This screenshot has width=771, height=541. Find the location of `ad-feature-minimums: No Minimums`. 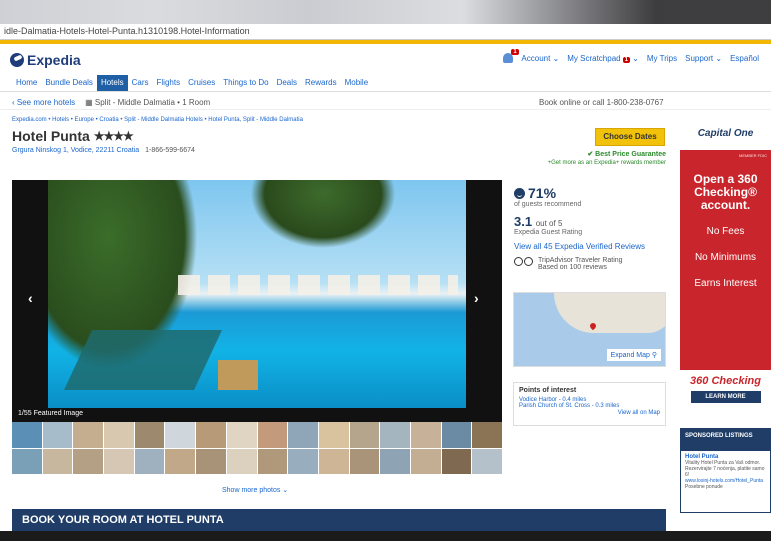

ad-feature-minimums: No Minimums is located at coordinates (725, 257).